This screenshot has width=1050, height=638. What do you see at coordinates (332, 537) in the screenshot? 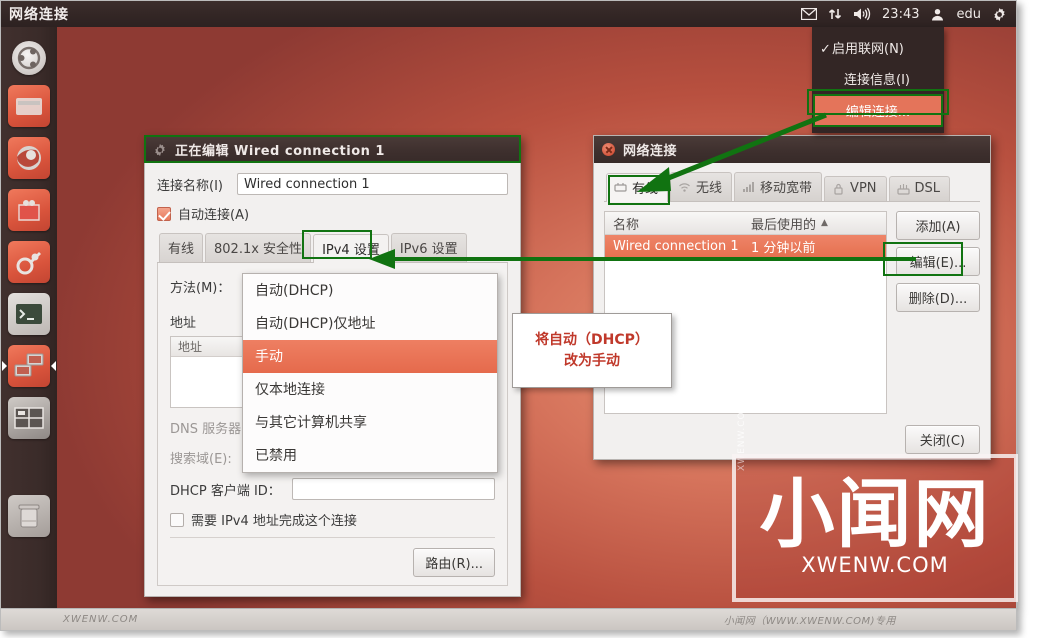
I see `panel-divider` at bounding box center [332, 537].